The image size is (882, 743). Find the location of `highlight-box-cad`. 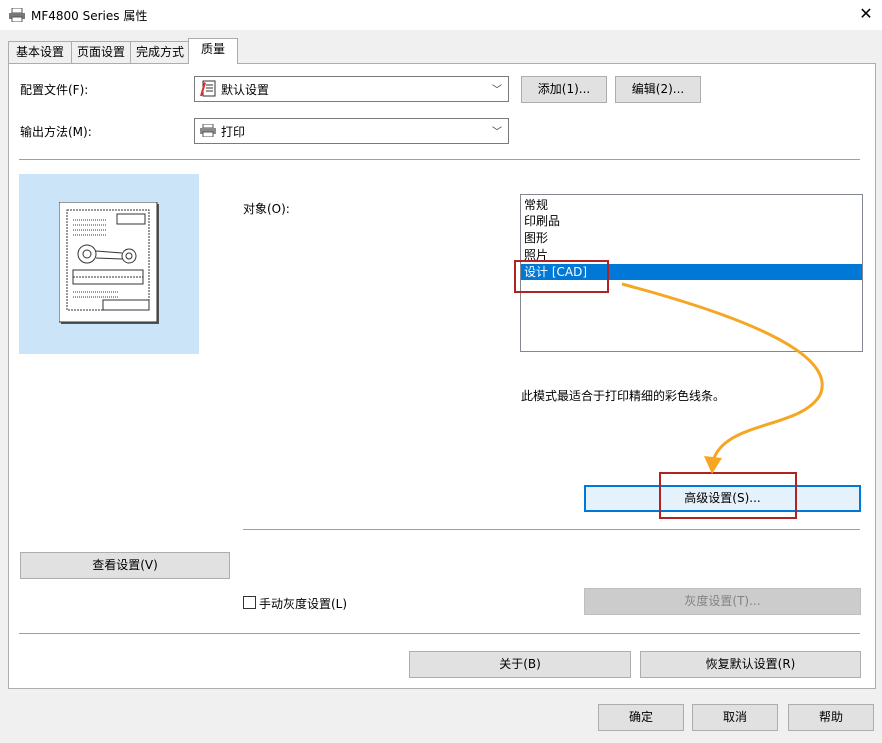

highlight-box-cad is located at coordinates (561, 276).